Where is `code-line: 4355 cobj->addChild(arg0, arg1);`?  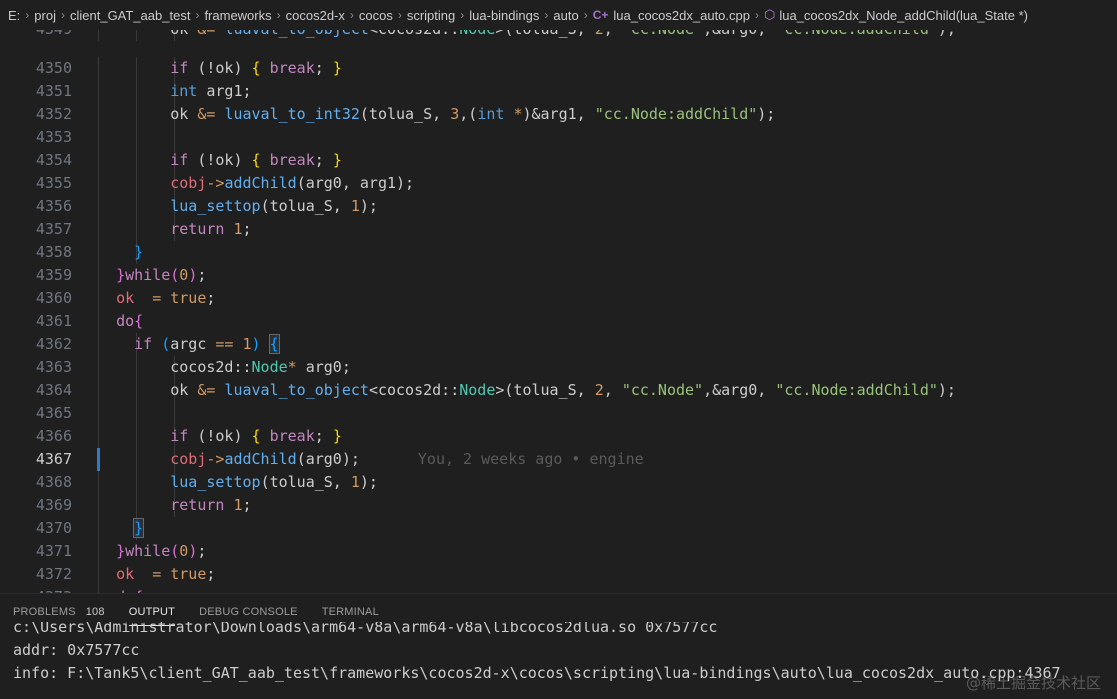
code-line: 4355 cobj->addChild(arg0, arg1); is located at coordinates (558, 183).